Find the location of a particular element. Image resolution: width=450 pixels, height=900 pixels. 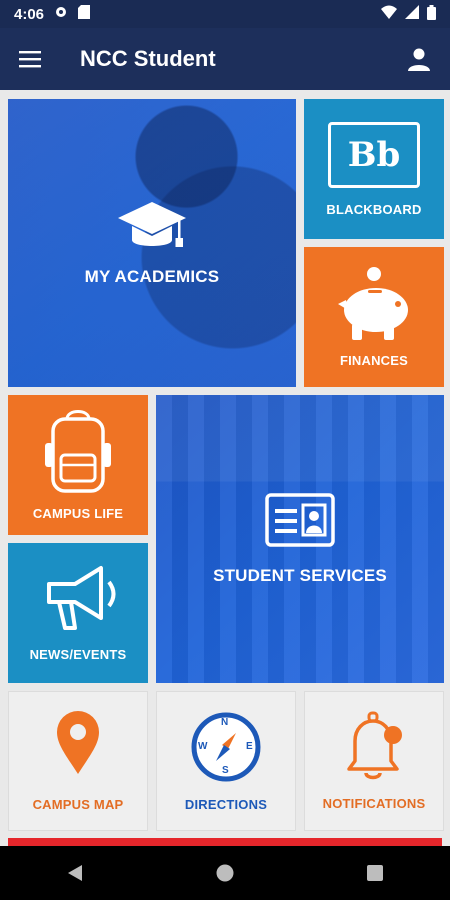

compass-east-label: E is located at coordinates (249, 746).